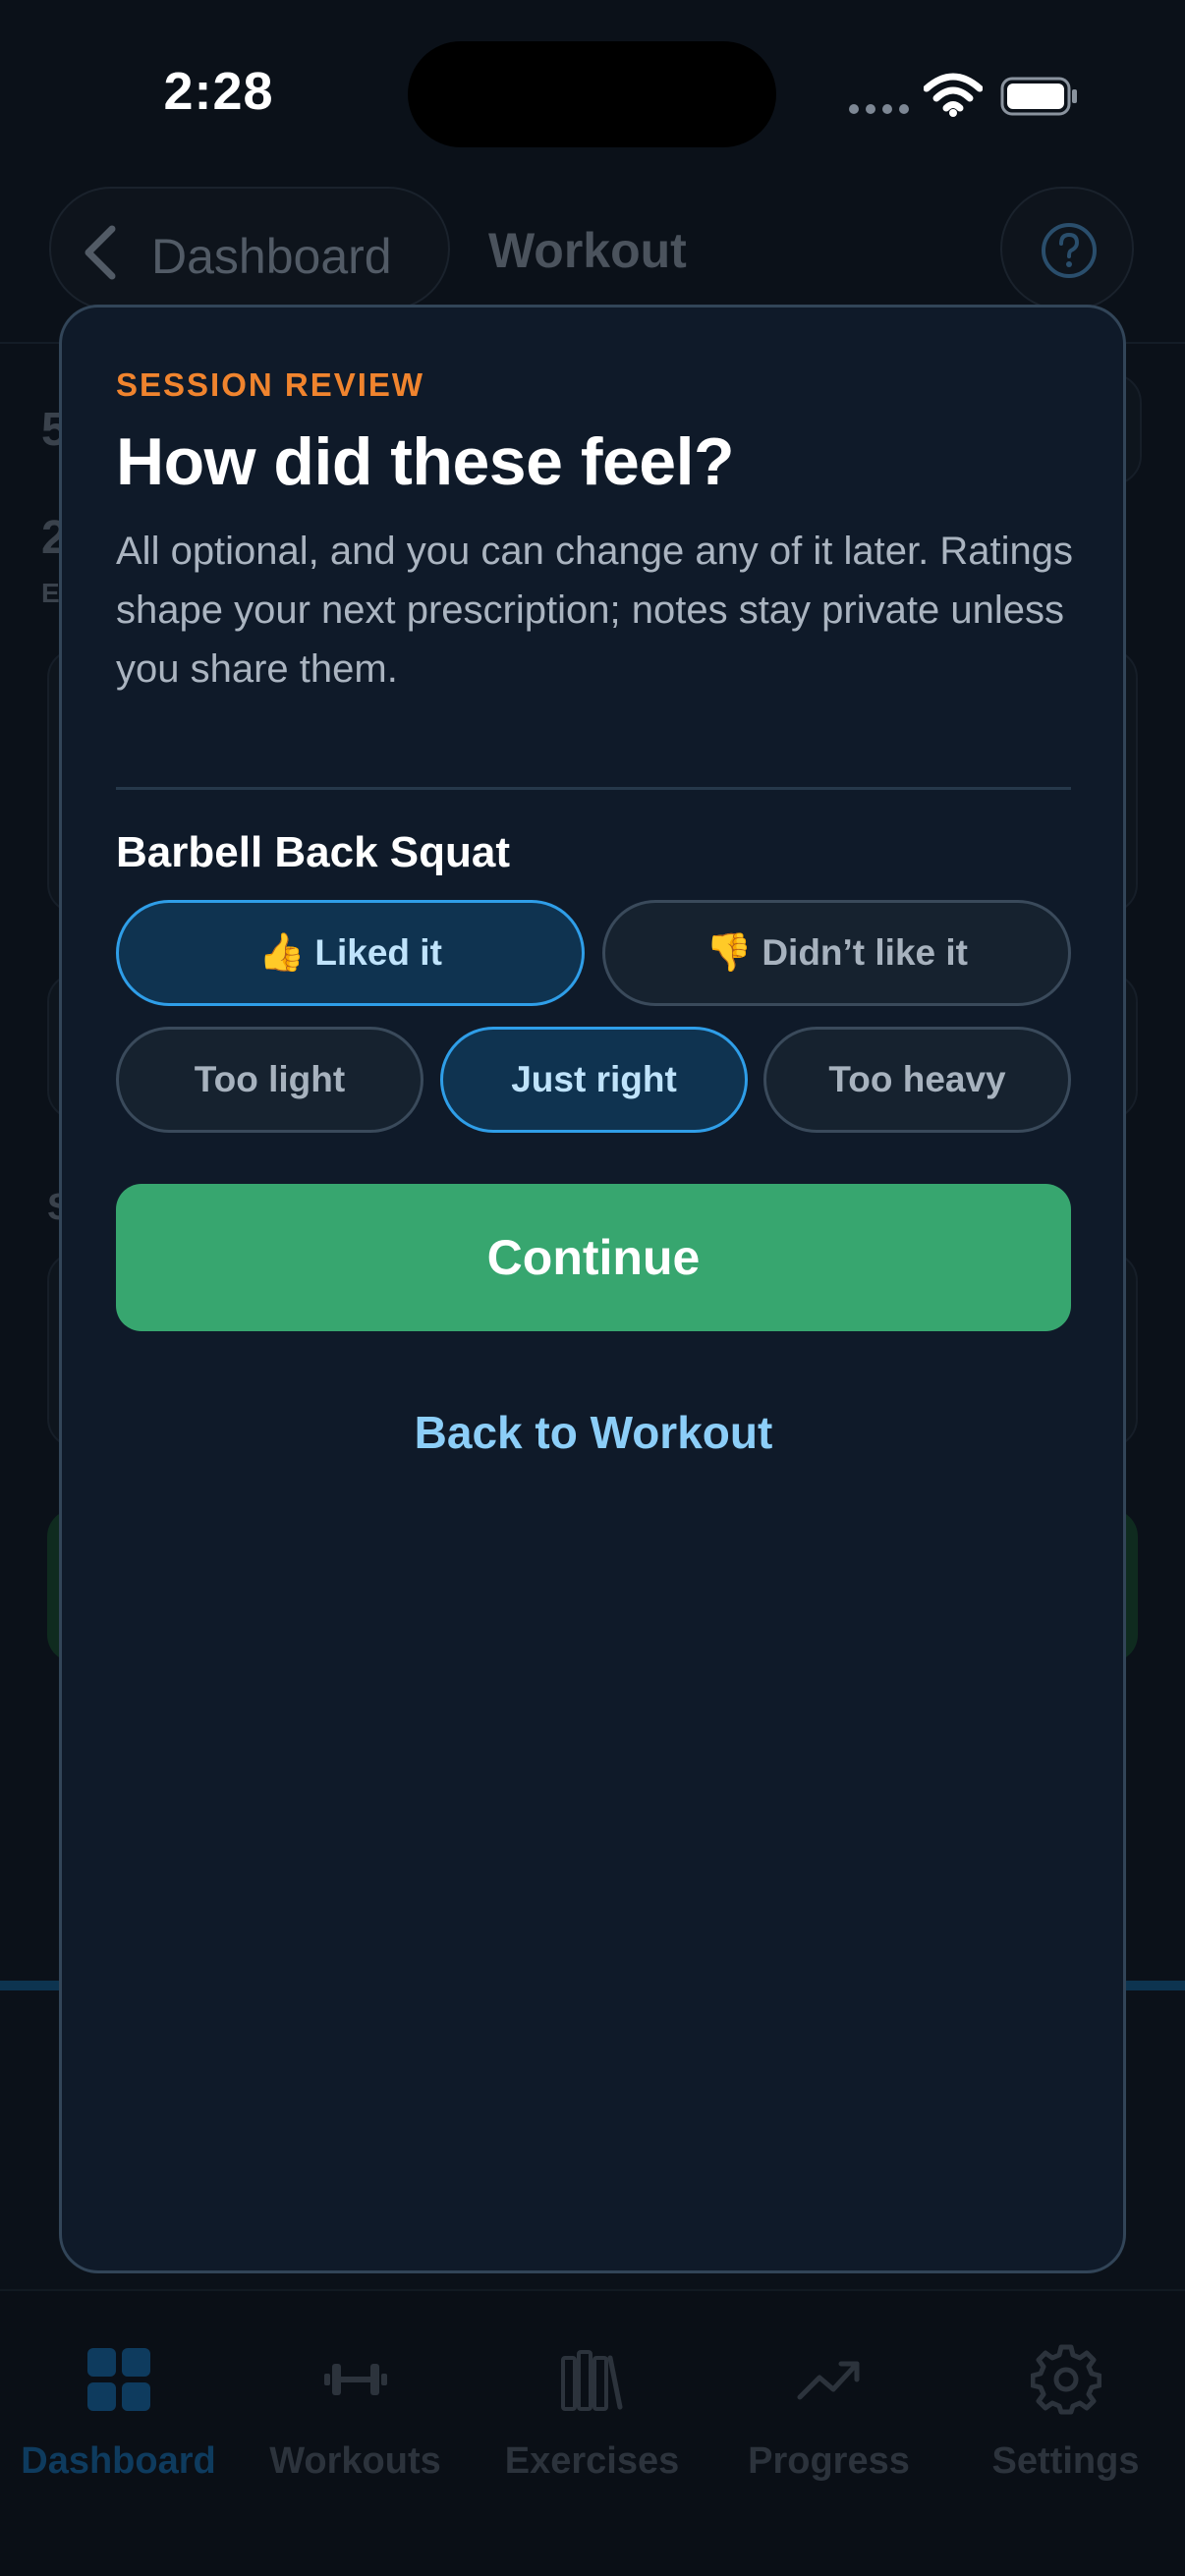  I want to click on cellular-signal-icon, so click(879, 109).